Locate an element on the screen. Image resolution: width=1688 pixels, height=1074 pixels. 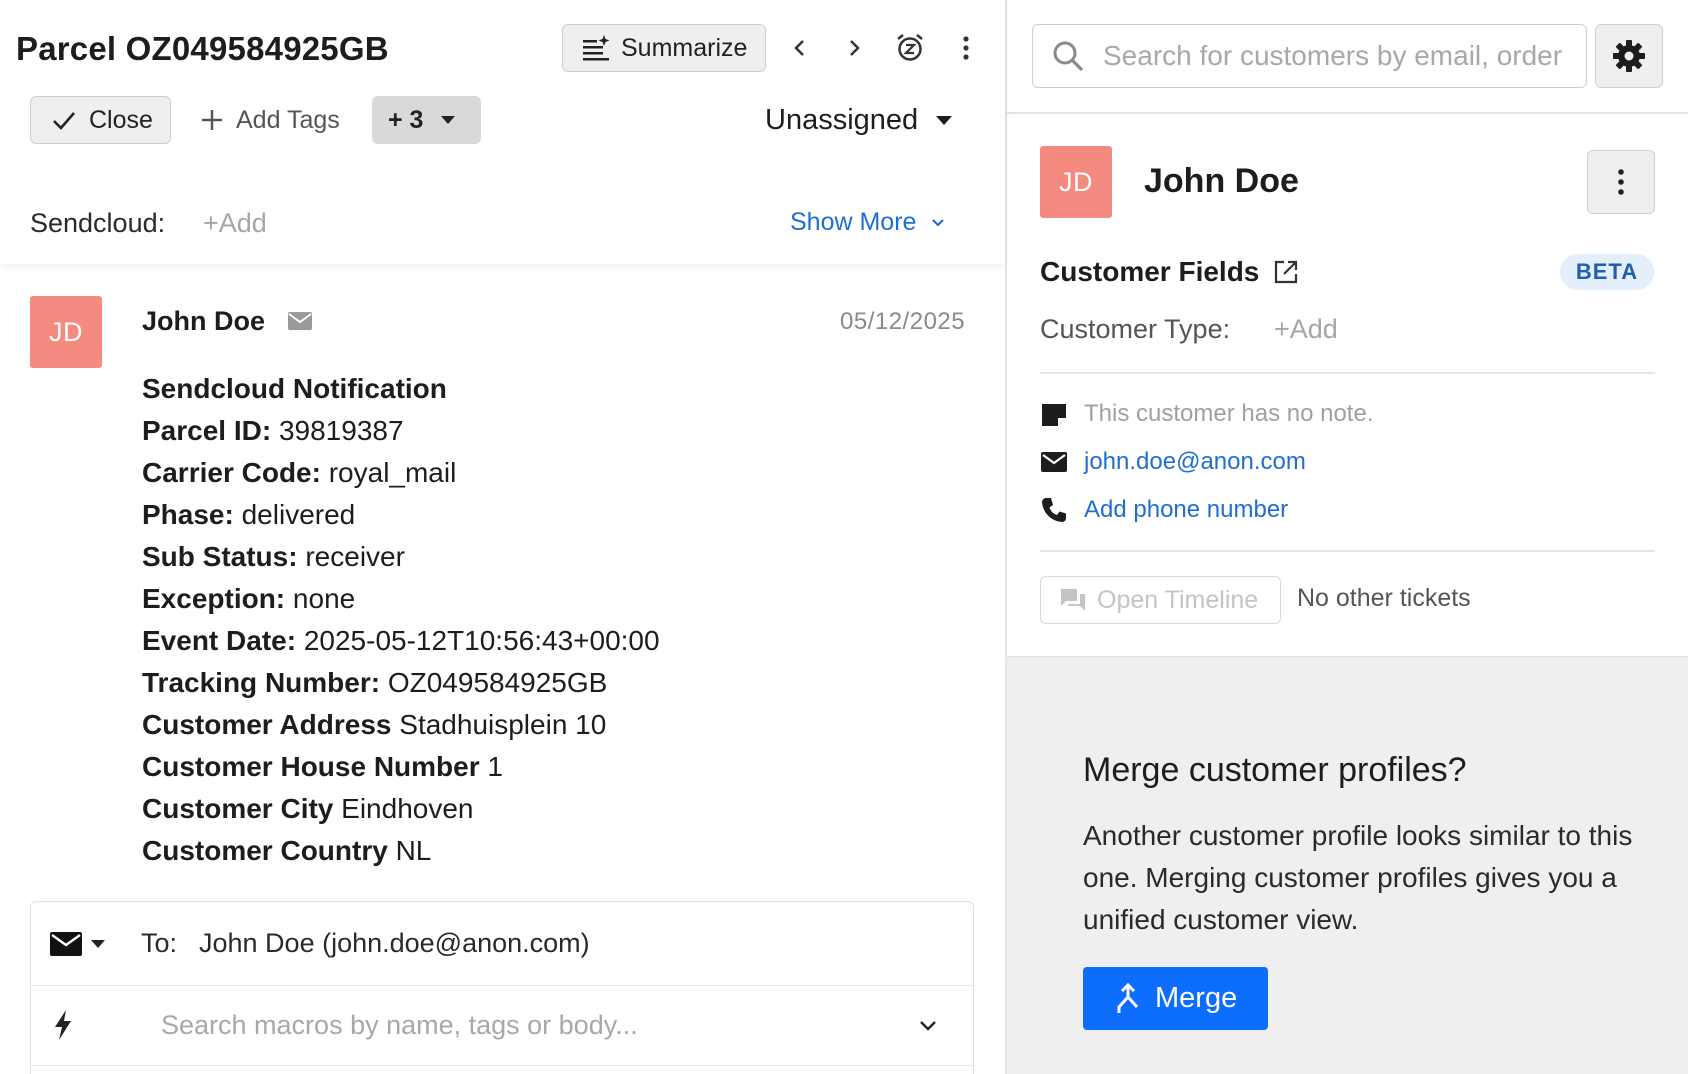
no-other-tickets: No other tickets is located at coordinates (1384, 598).